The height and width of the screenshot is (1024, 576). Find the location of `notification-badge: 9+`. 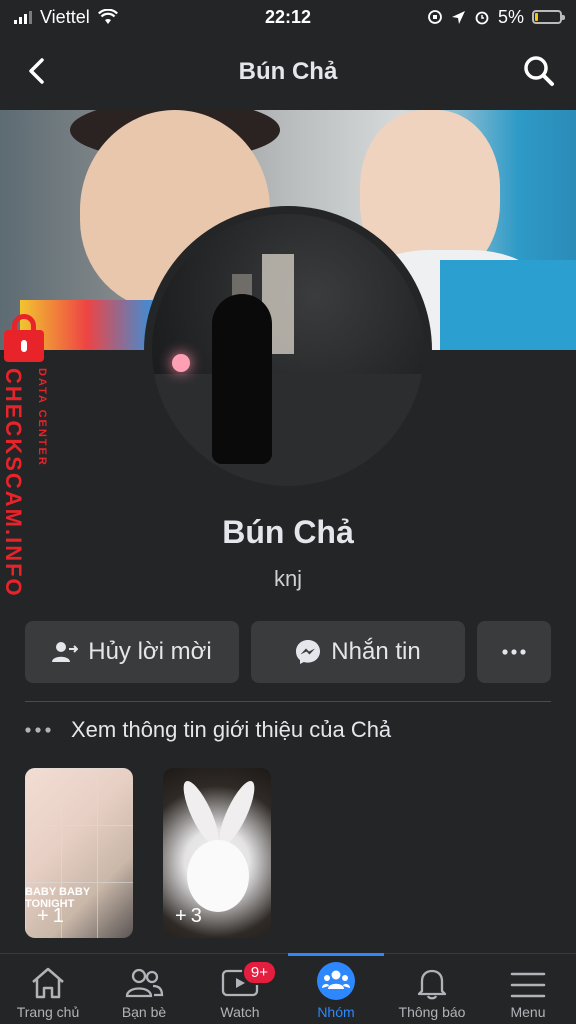

notification-badge: 9+ is located at coordinates (259, 972).